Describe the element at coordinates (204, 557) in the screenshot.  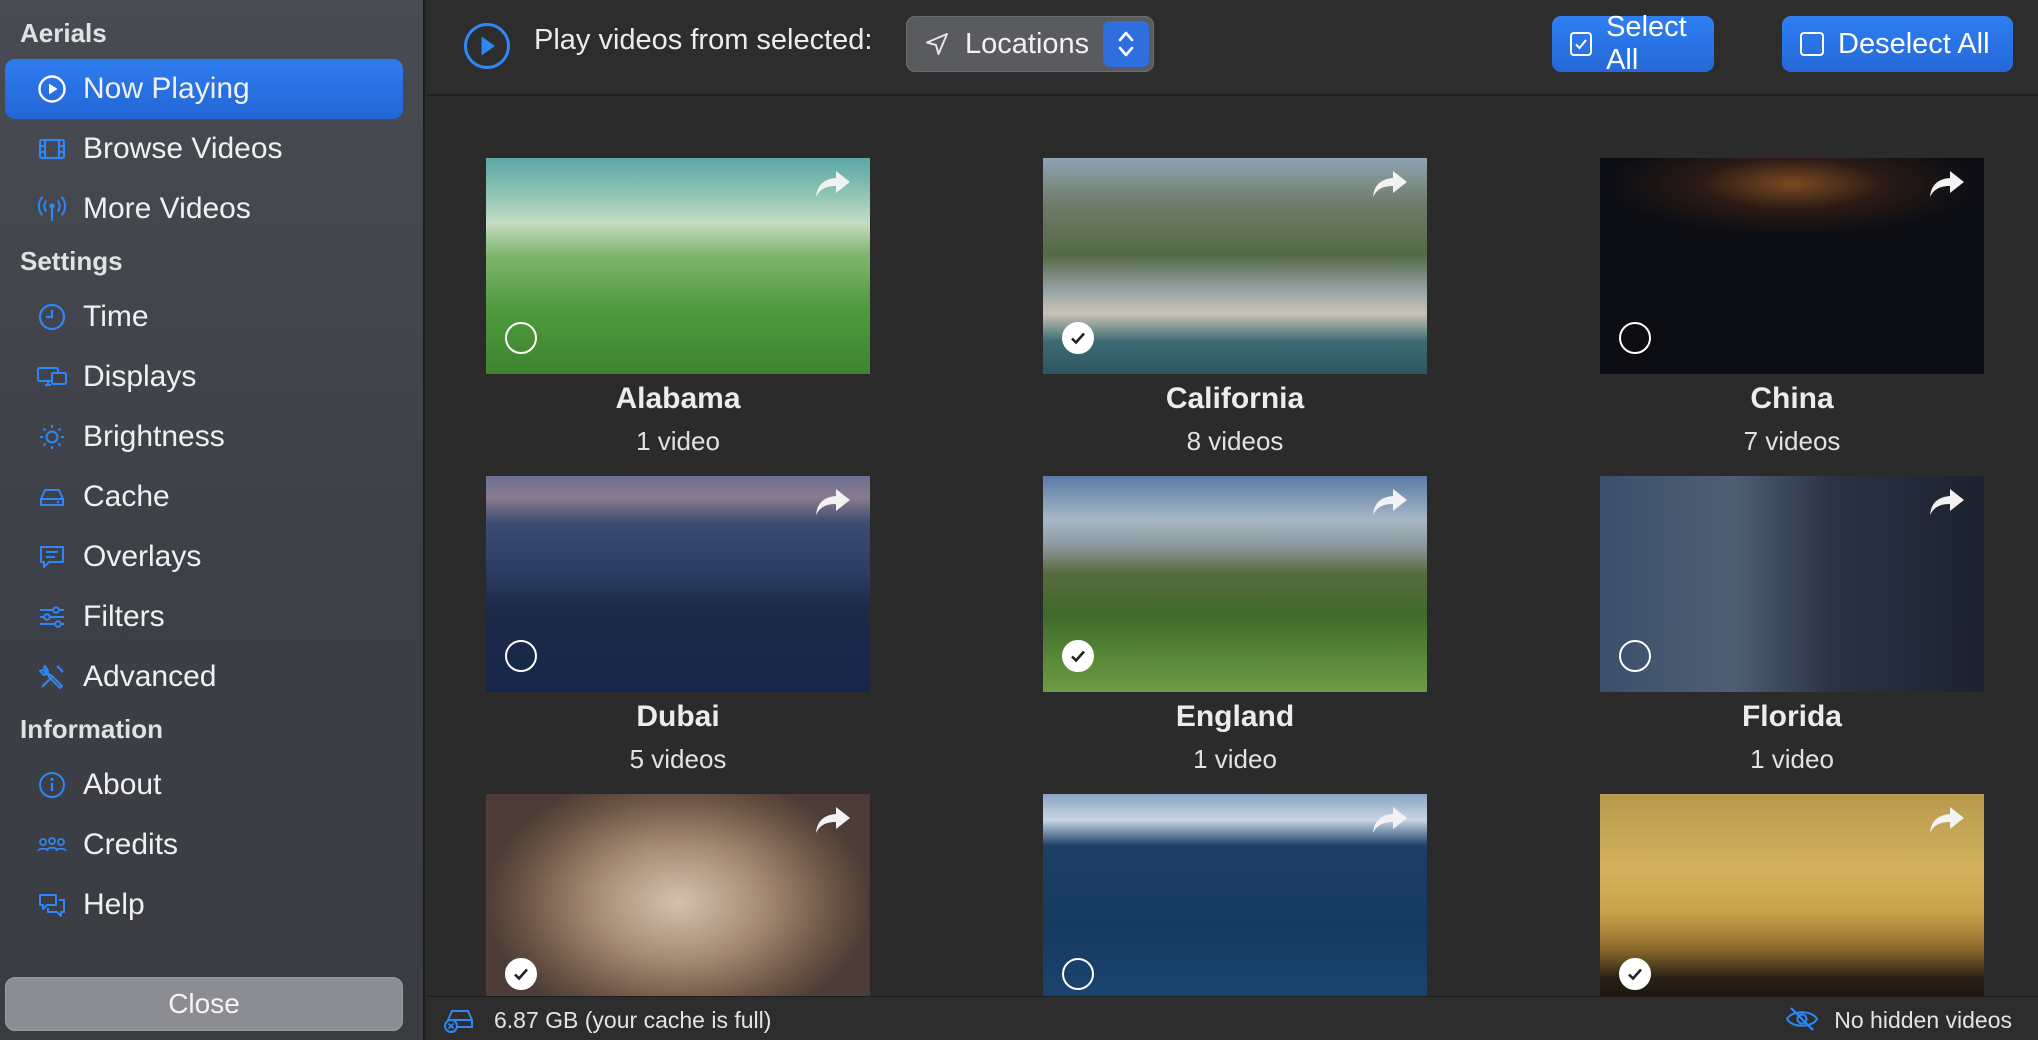
I see `sidebar-item-overlays: Overlays` at that location.